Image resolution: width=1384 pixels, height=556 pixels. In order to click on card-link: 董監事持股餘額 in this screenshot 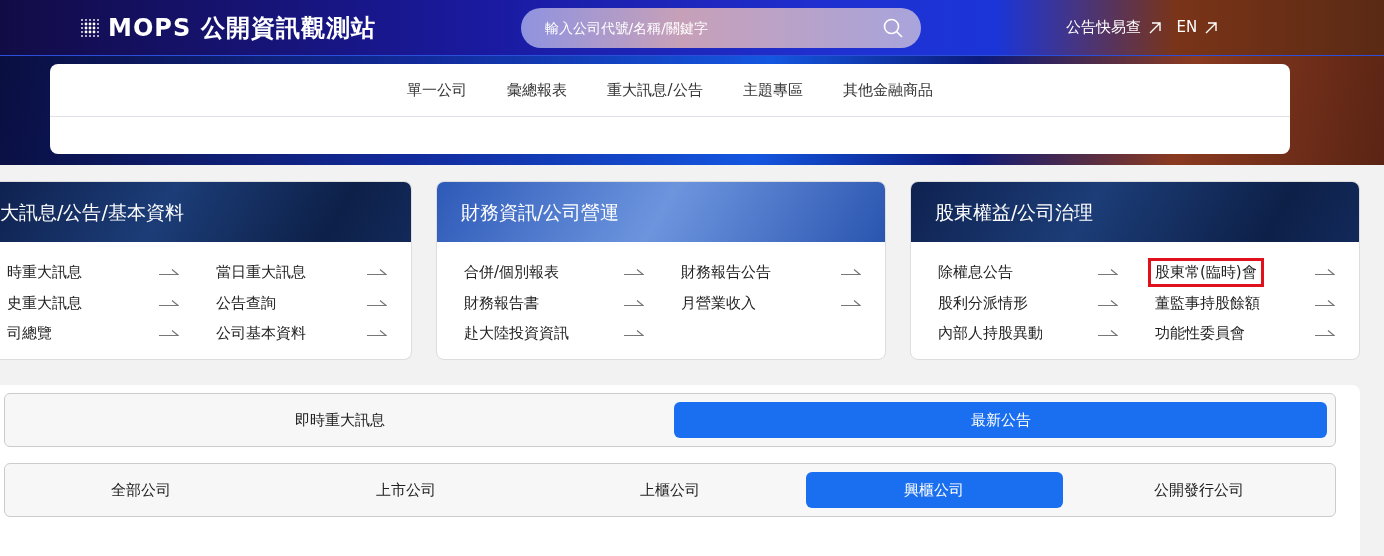, I will do `click(1207, 302)`.